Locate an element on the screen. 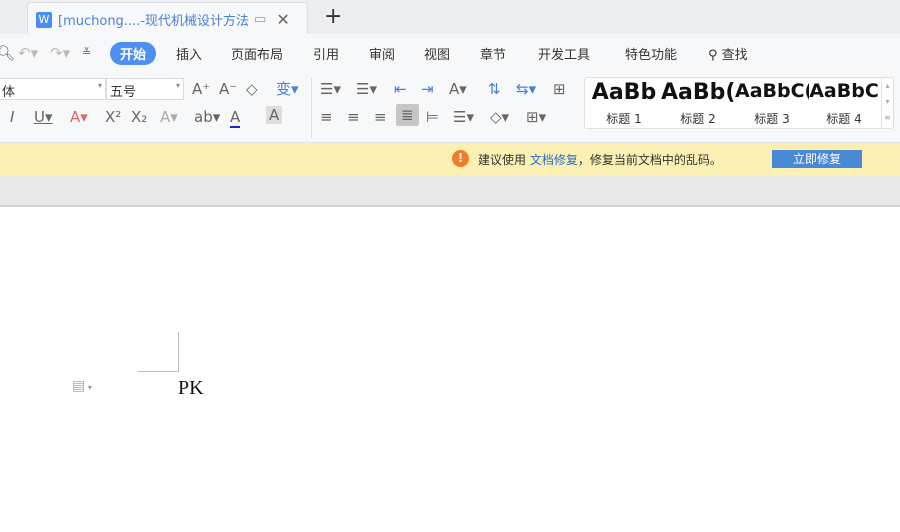 This screenshot has height=532, width=900. redo-icon: ↷▾ is located at coordinates (60, 53).